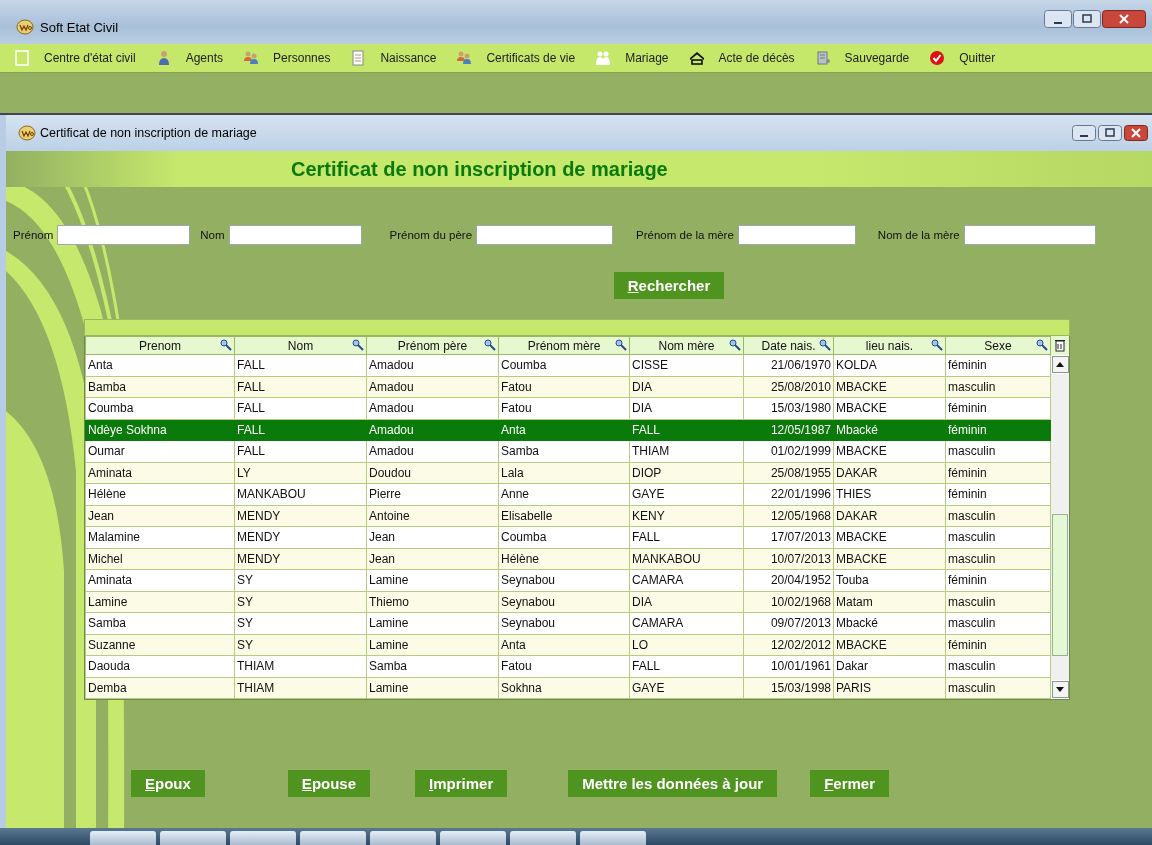 The width and height of the screenshot is (1152, 845). What do you see at coordinates (632, 58) in the screenshot?
I see `menu-item: Mariage` at bounding box center [632, 58].